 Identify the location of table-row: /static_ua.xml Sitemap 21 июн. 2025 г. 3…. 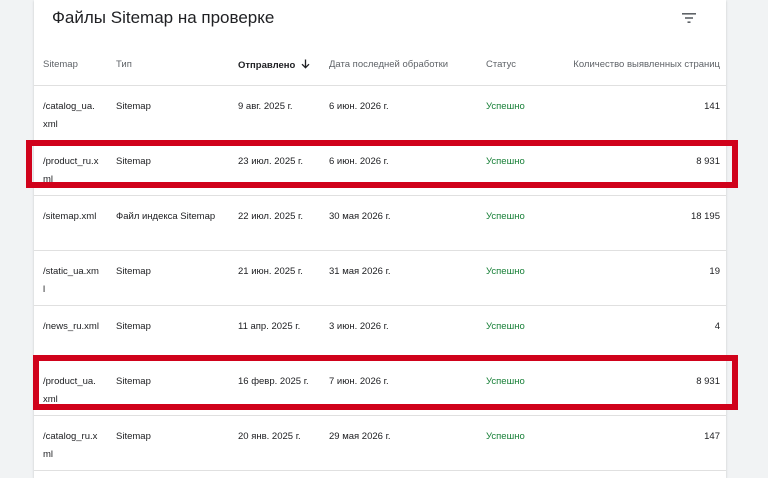
(380, 278).